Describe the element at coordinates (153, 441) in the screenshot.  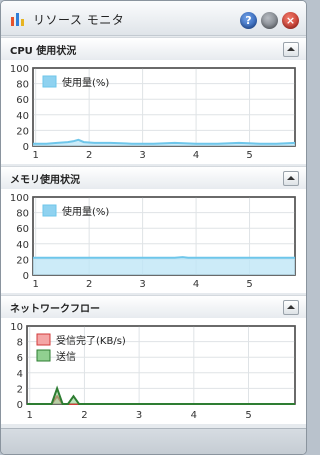
I see `window-footer` at that location.